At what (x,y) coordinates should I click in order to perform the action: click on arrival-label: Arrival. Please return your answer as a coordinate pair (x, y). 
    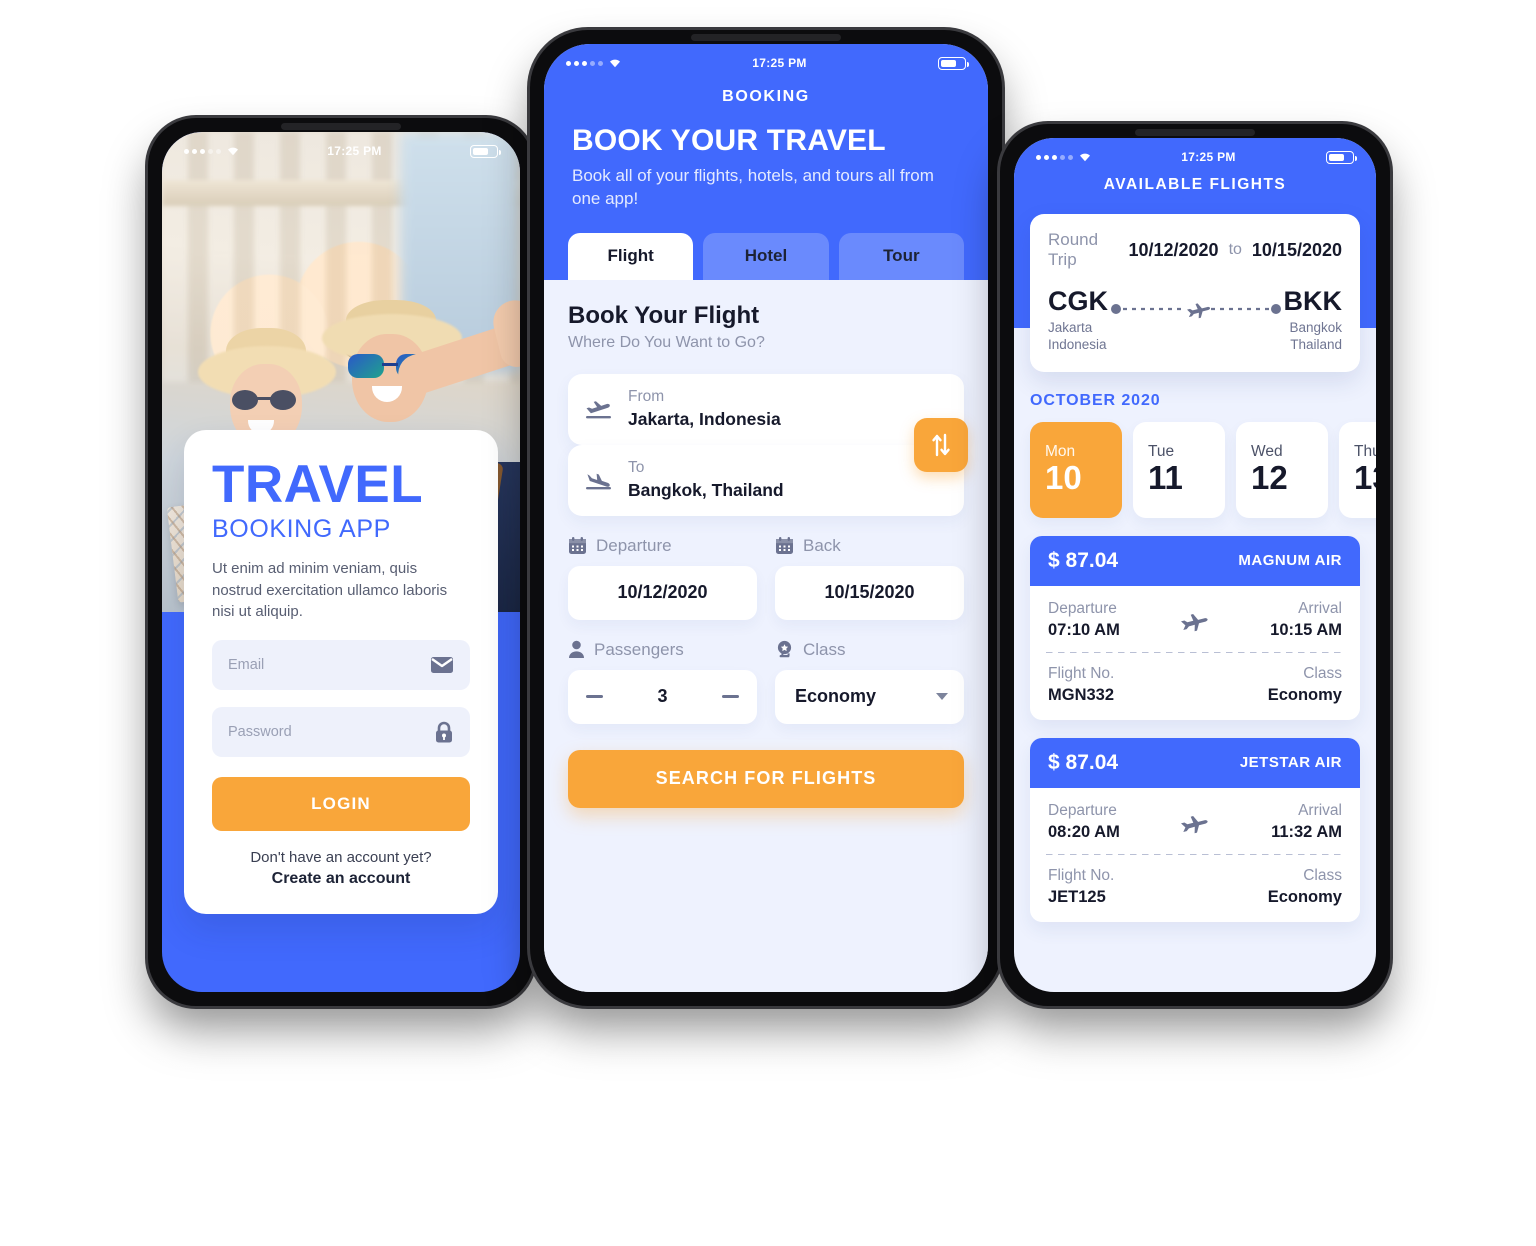
    Looking at the image, I should click on (1320, 608).